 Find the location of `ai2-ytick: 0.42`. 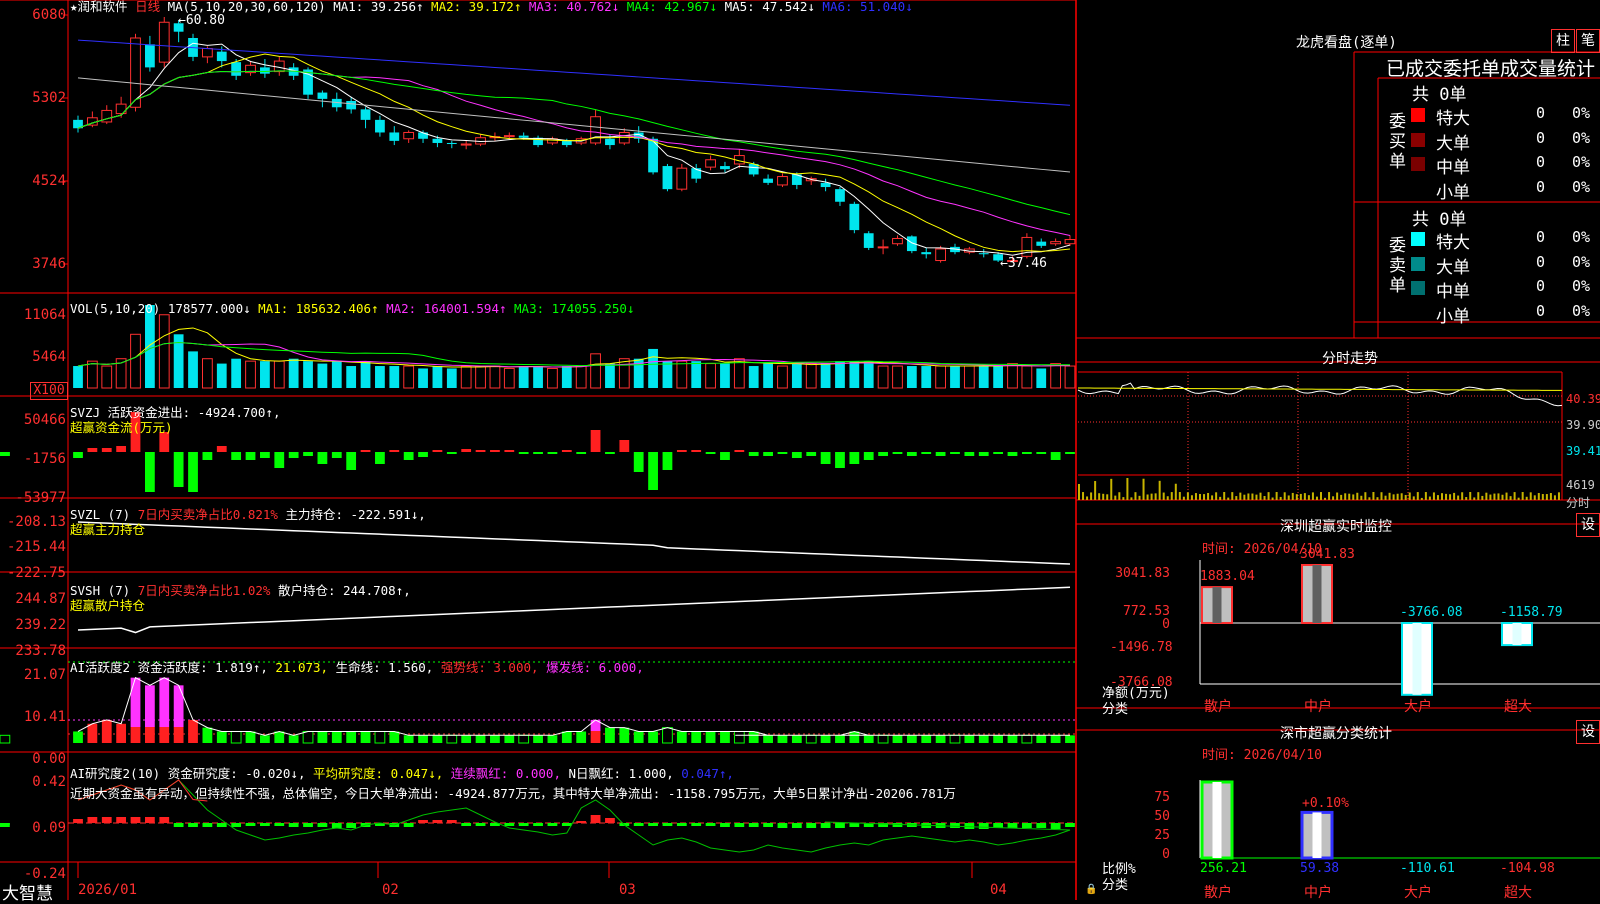

ai2-ytick: 0.42 is located at coordinates (49, 782).